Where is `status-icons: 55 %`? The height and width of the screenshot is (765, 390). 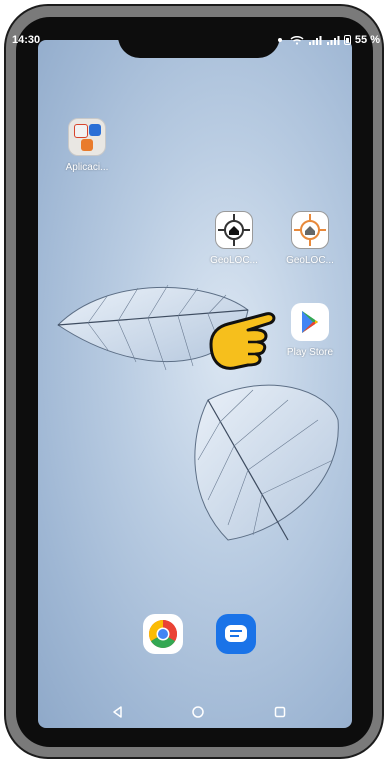
status-icons: 55 % is located at coordinates (328, 40).